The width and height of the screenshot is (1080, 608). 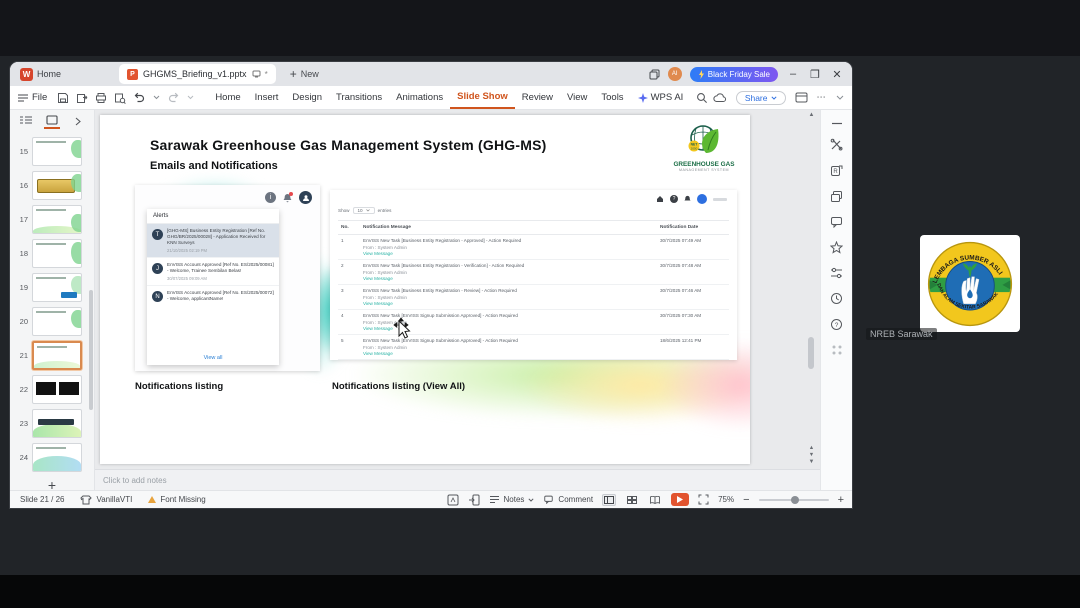 What do you see at coordinates (457, 479) in the screenshot?
I see `notes-bar: Click to add notes` at bounding box center [457, 479].